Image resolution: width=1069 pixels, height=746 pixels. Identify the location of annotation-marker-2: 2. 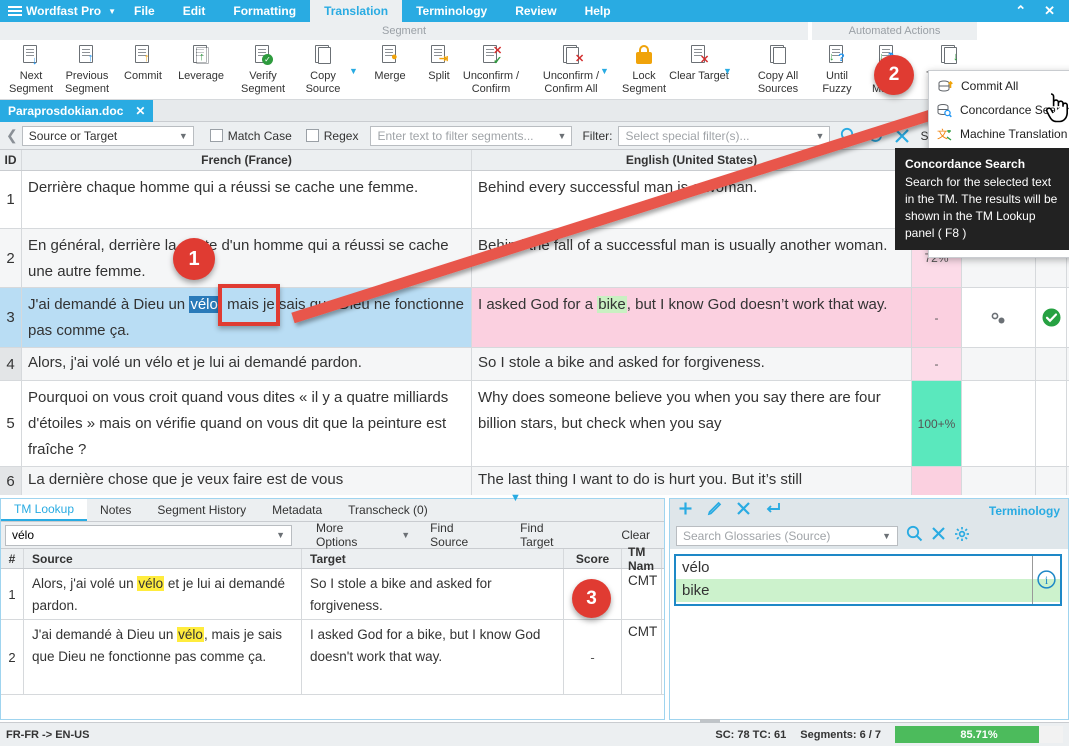
(894, 75).